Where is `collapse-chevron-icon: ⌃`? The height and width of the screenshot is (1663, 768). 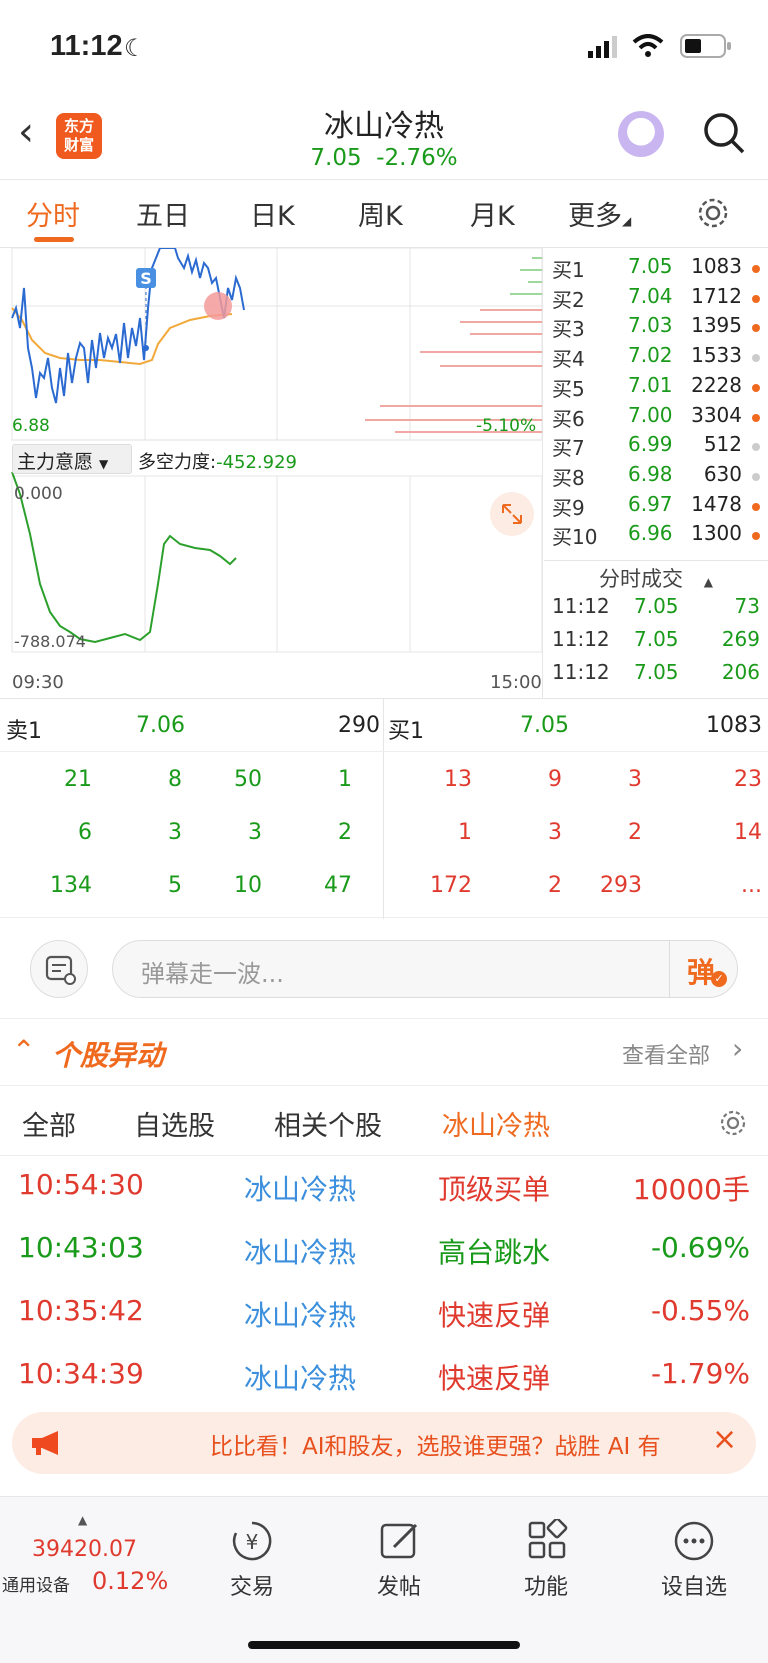
collapse-chevron-icon: ⌃ is located at coordinates (23, 1050).